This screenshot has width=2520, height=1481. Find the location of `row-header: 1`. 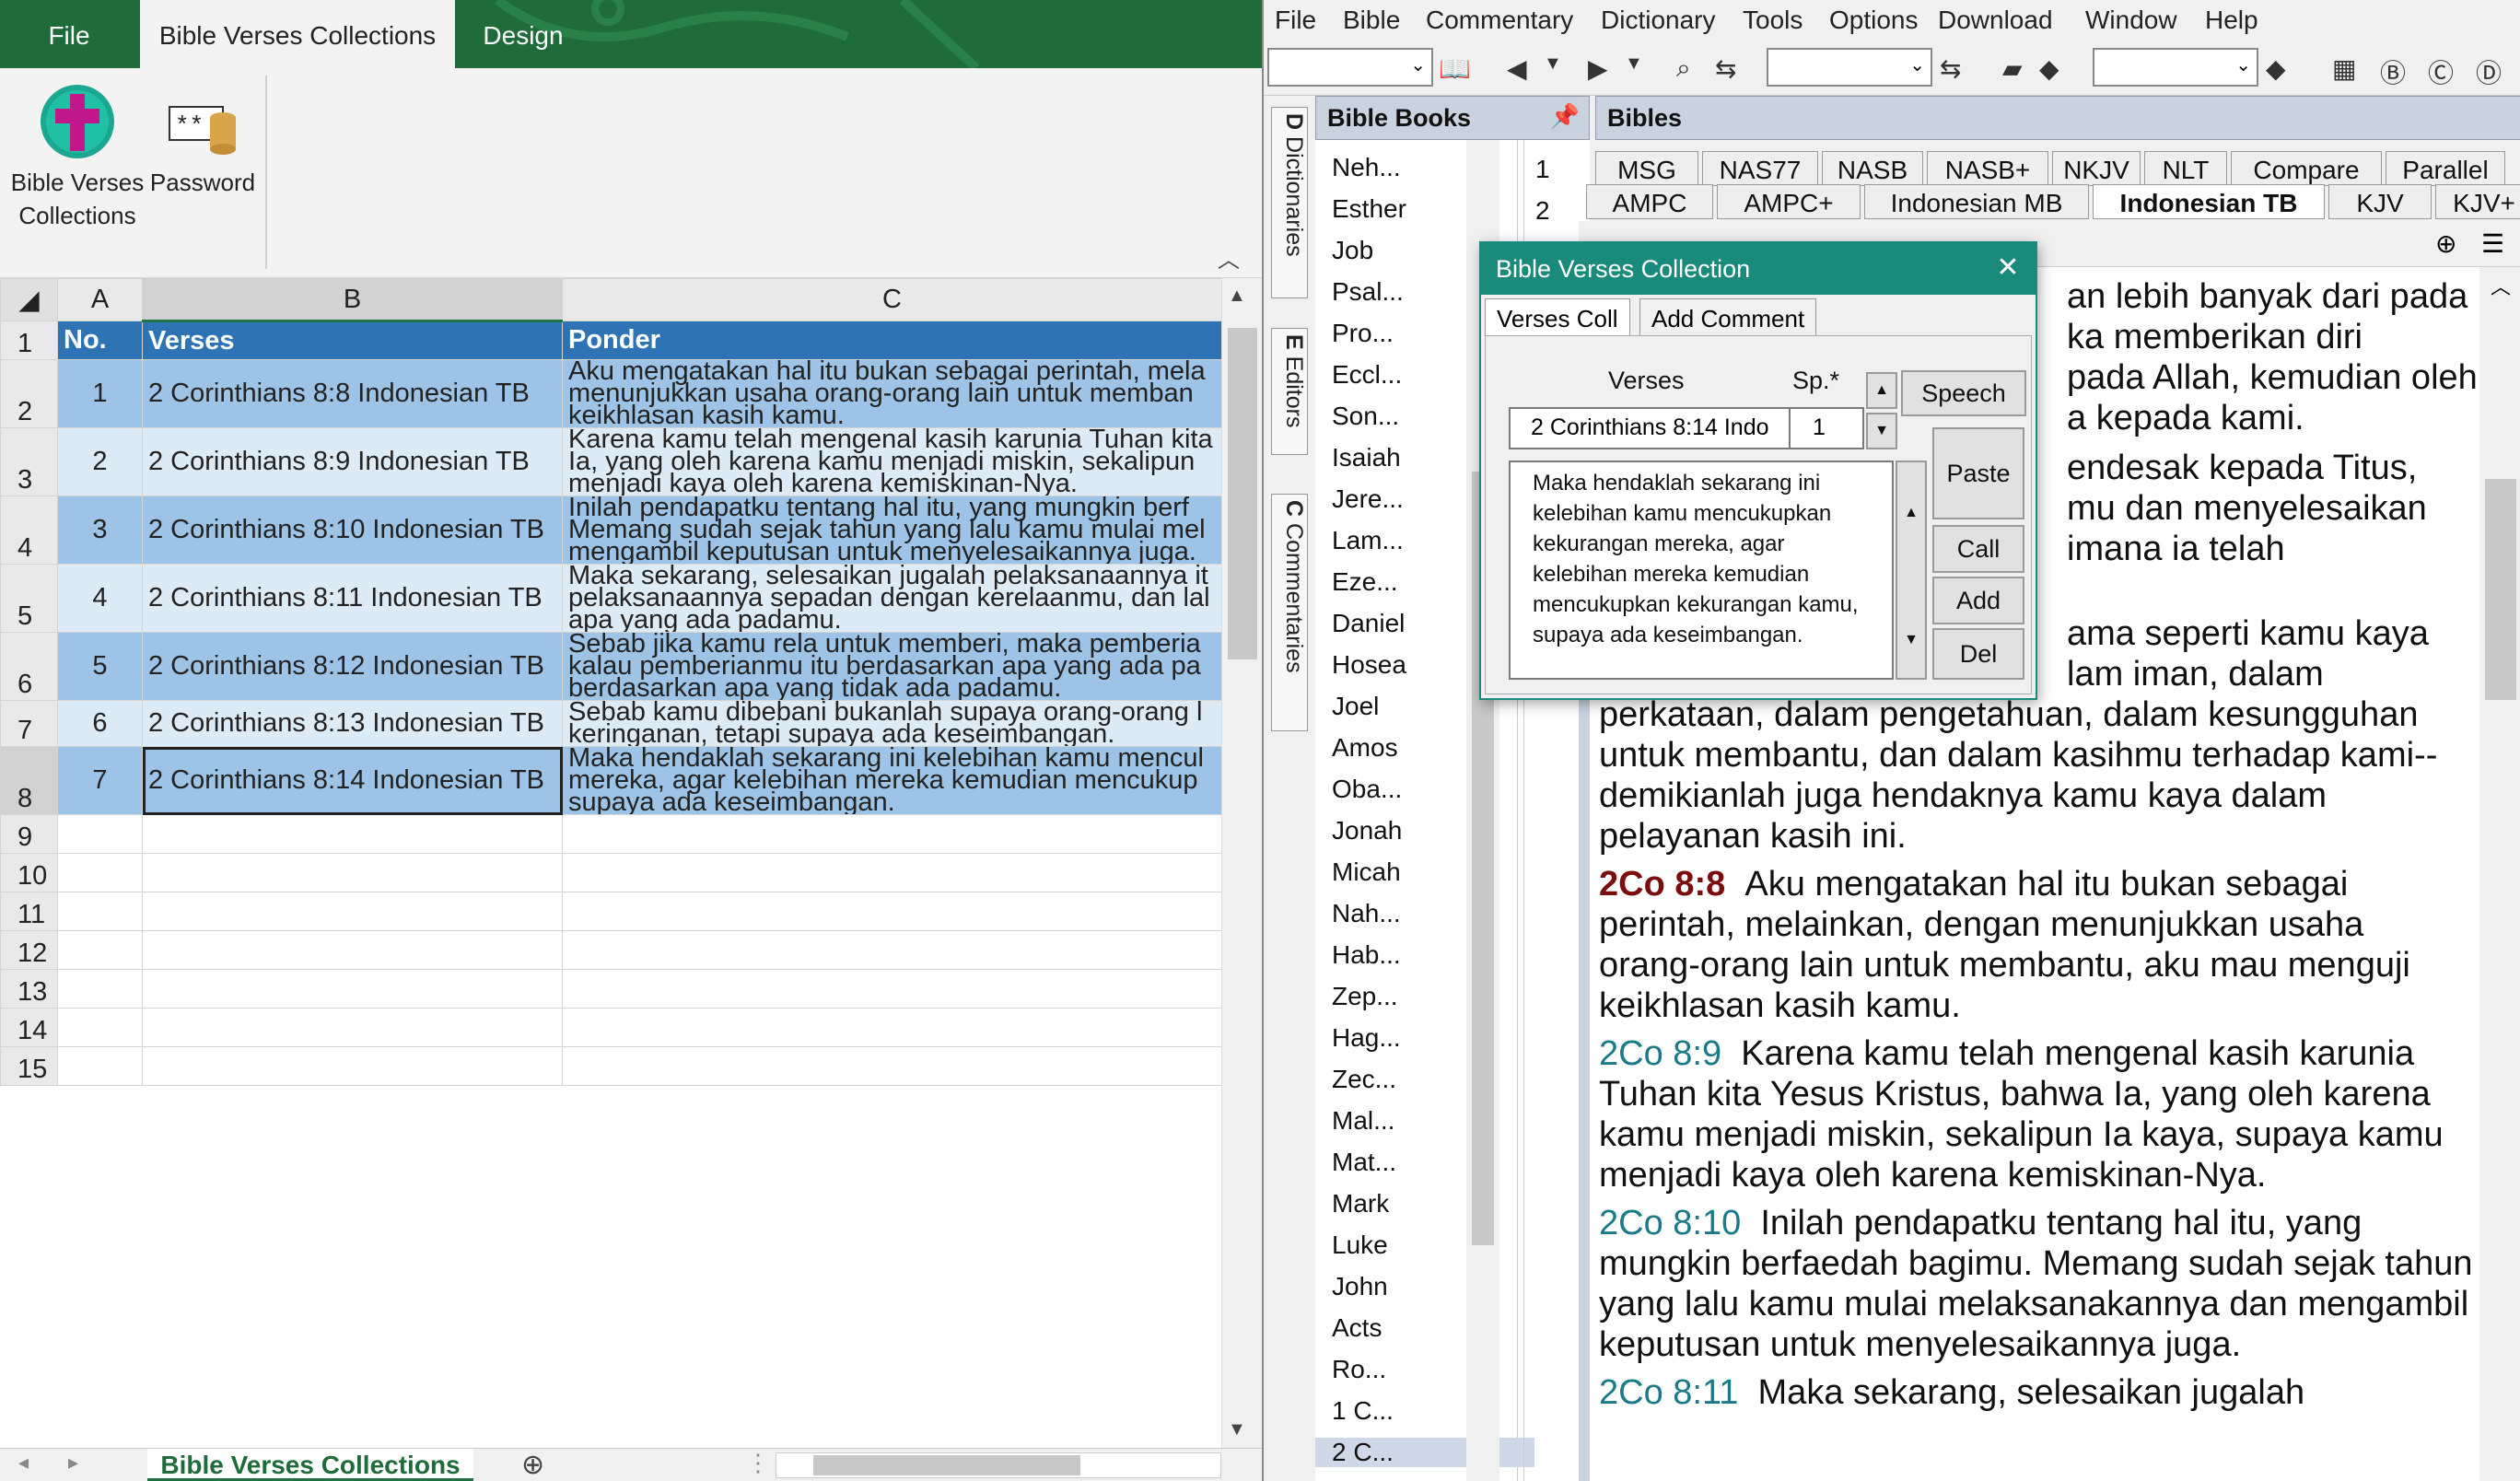

row-header: 1 is located at coordinates (29, 340).